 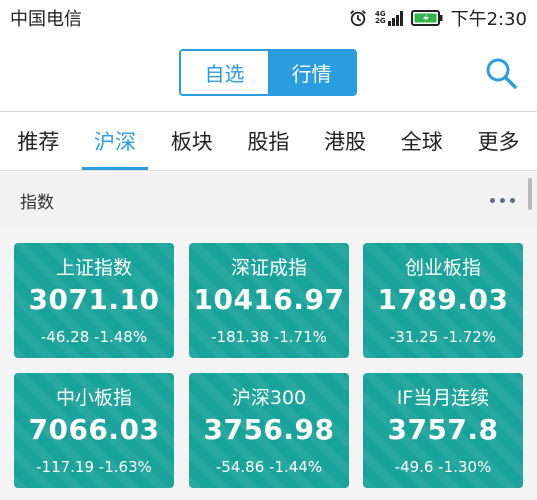 What do you see at coordinates (268, 268) in the screenshot?
I see `index-name: 深证成指` at bounding box center [268, 268].